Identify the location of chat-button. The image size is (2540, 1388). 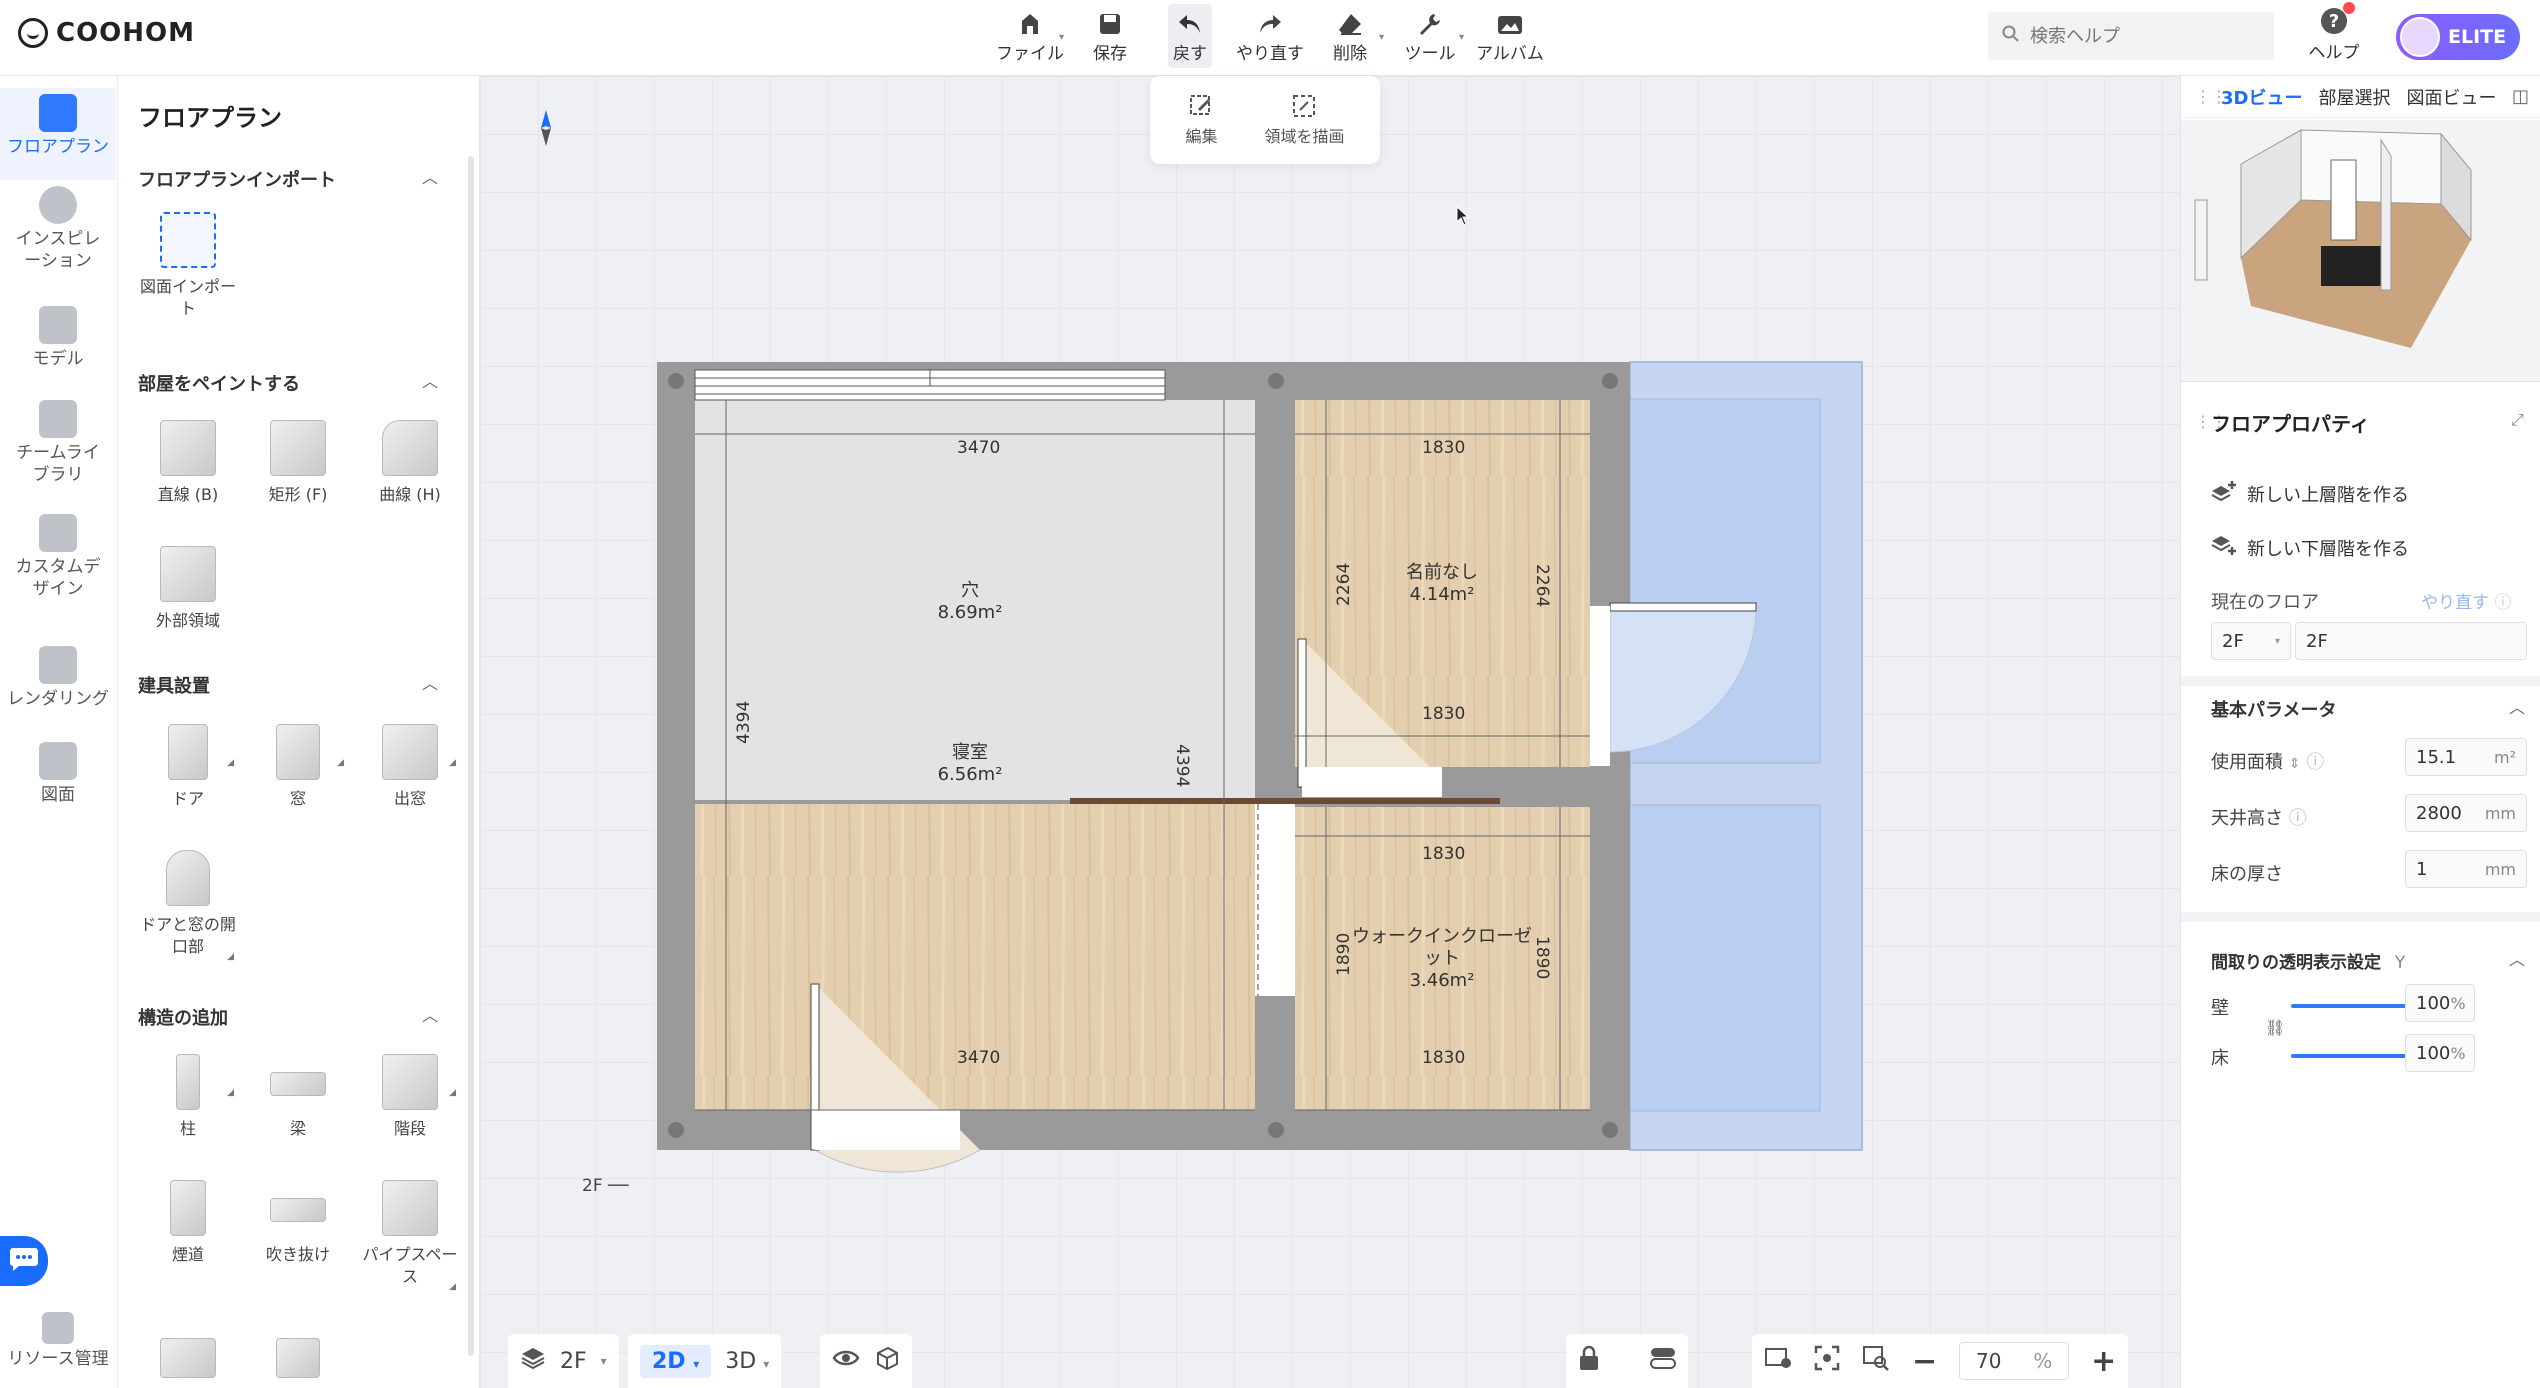
(24, 1261).